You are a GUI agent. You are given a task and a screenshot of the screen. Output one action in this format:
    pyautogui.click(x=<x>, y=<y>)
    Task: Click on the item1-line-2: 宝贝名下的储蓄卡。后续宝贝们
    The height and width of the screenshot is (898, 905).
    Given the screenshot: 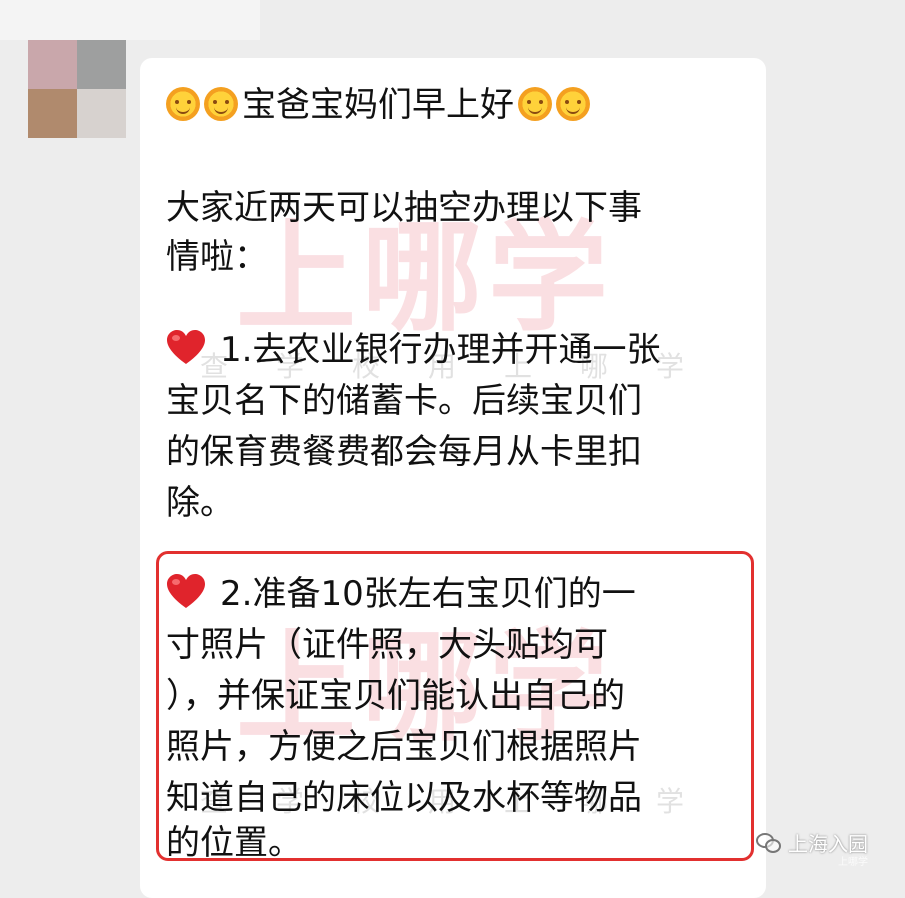 What is the action you would take?
    pyautogui.click(x=404, y=401)
    